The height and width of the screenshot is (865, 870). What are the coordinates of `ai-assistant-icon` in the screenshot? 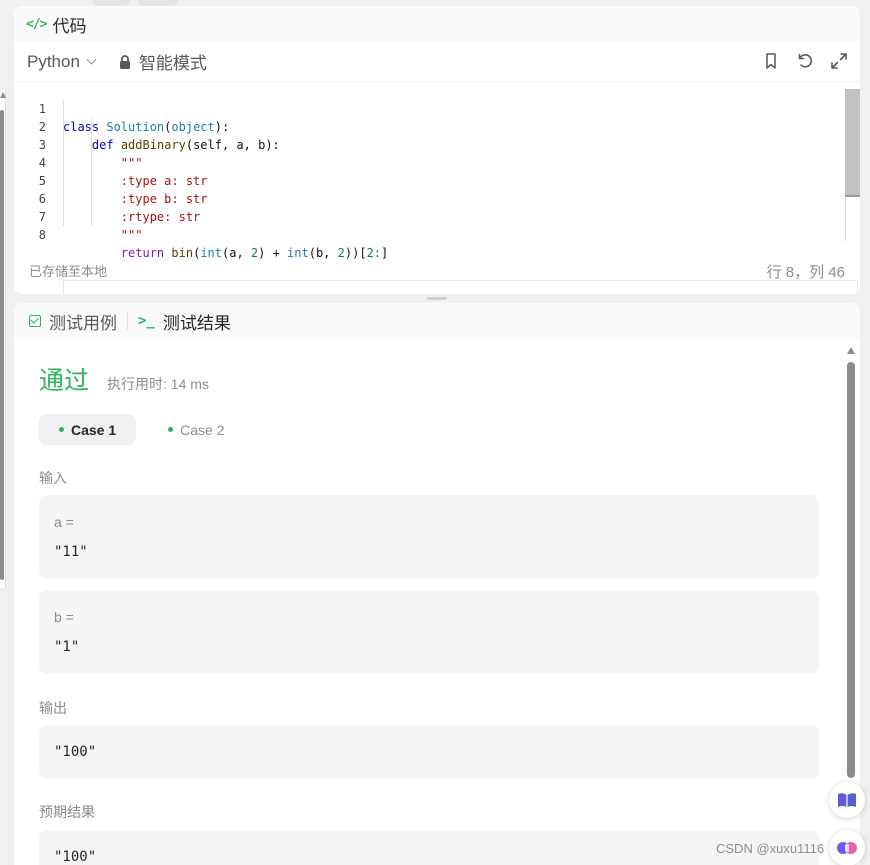 It's located at (847, 848).